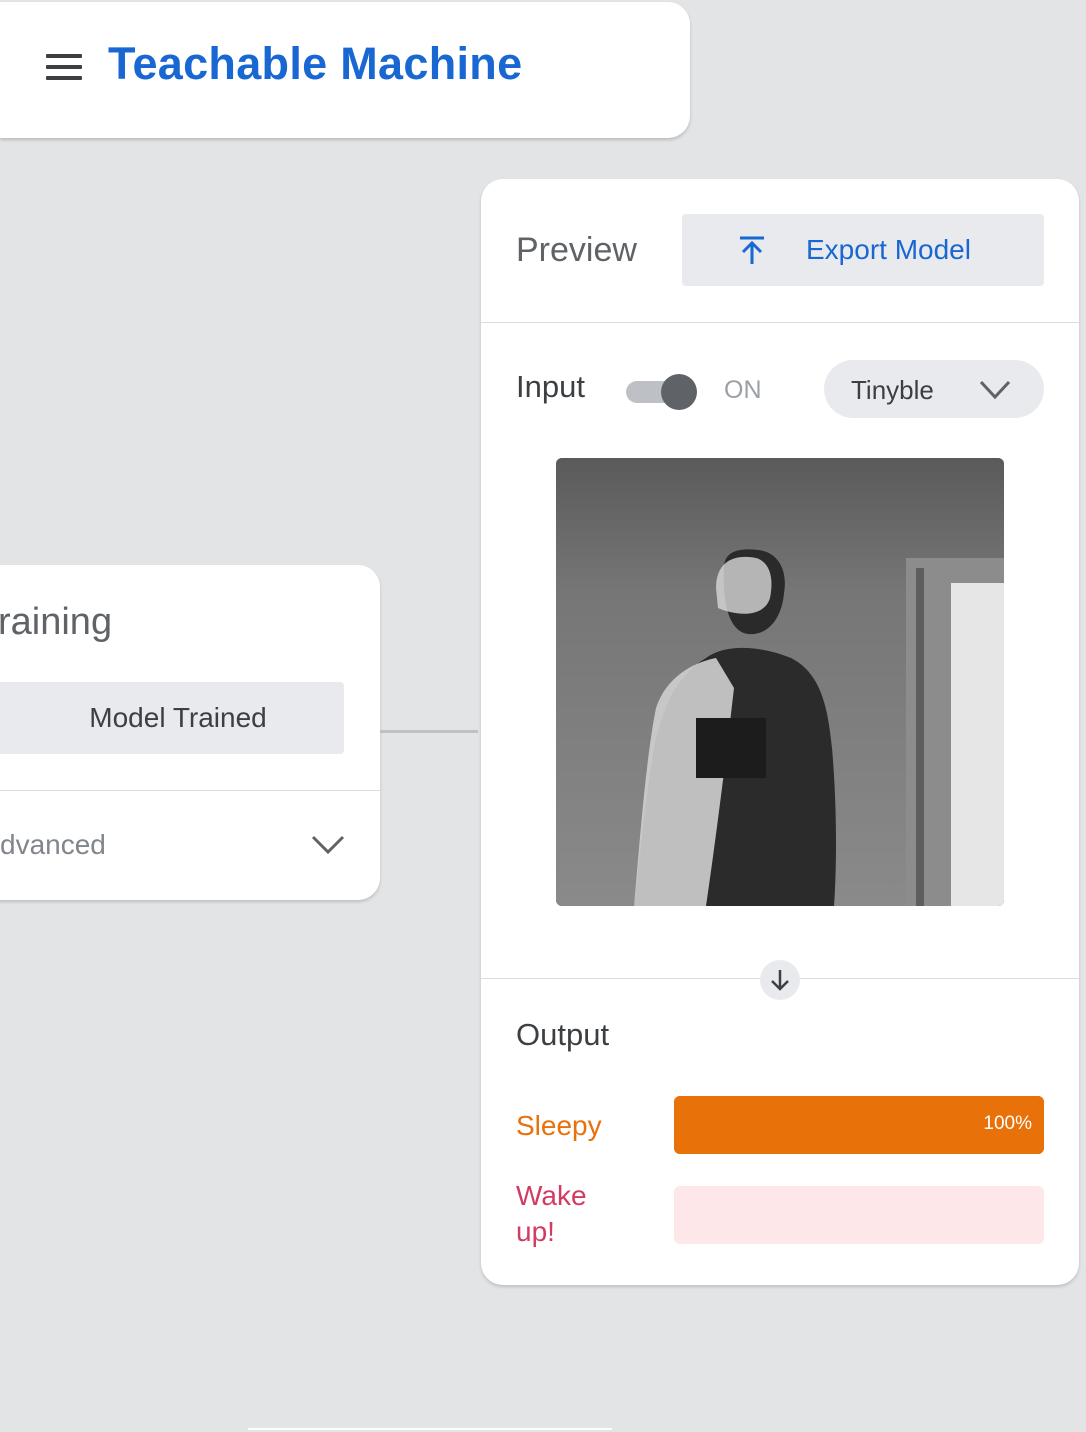 This screenshot has width=1086, height=1432. What do you see at coordinates (752, 250) in the screenshot?
I see `upload-icon` at bounding box center [752, 250].